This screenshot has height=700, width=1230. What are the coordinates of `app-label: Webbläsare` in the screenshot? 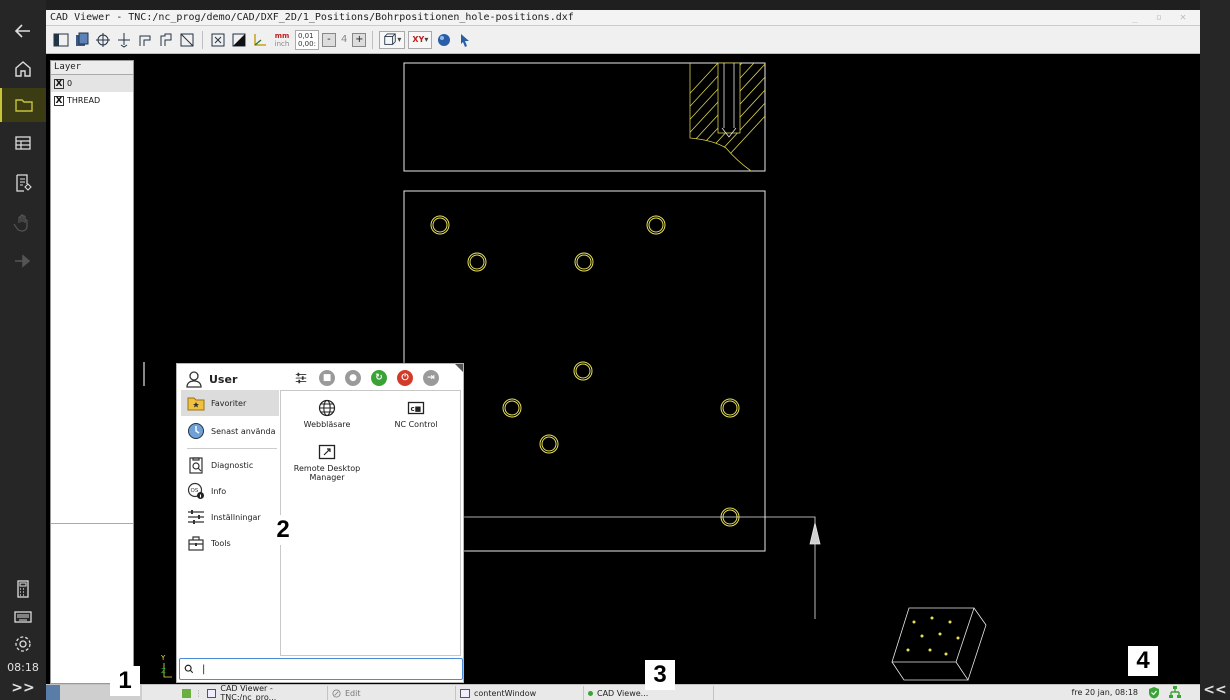 It's located at (327, 424).